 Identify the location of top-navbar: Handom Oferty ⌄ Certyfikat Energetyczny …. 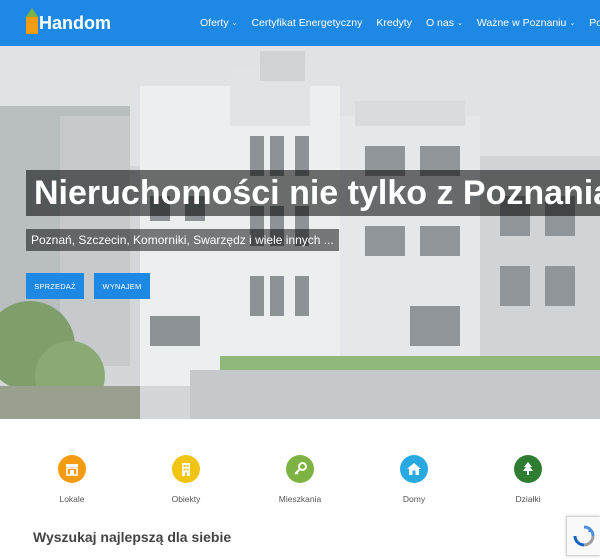
(300, 23).